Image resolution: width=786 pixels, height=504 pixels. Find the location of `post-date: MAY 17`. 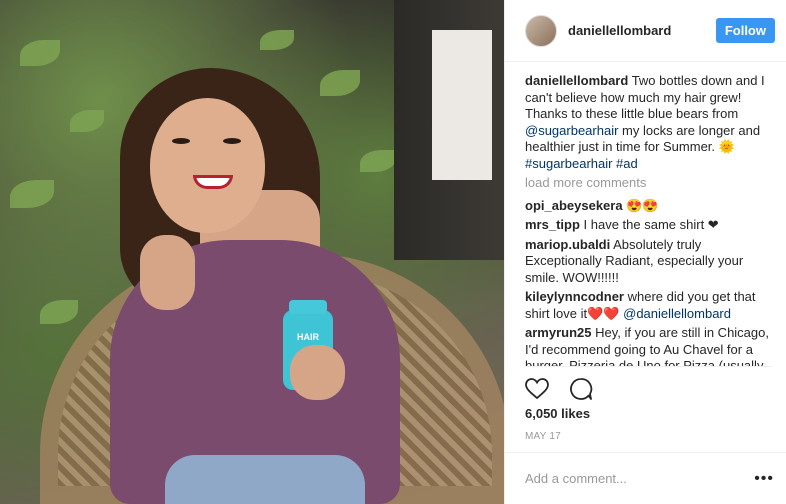

post-date: MAY 17 is located at coordinates (543, 436).